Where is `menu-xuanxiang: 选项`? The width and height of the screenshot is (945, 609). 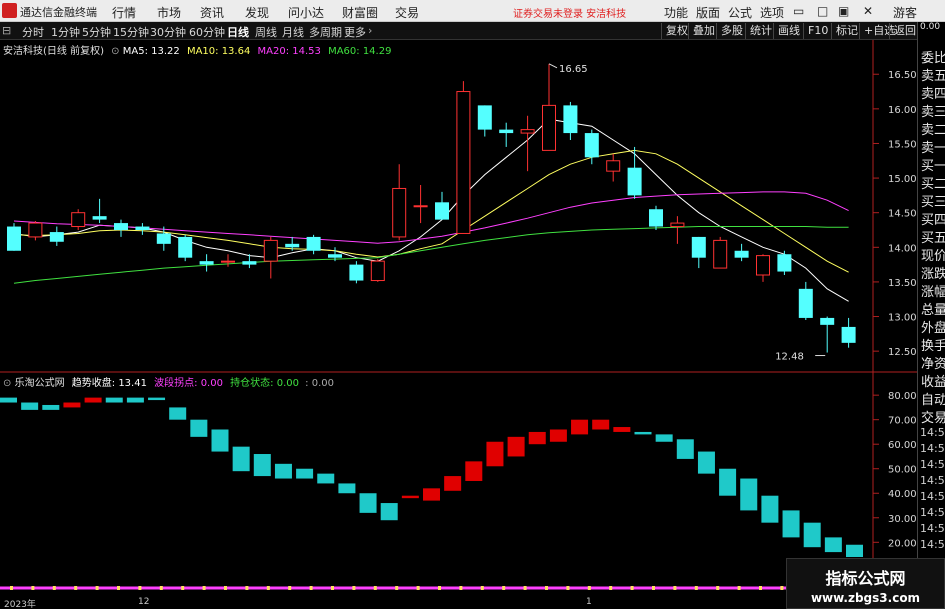 menu-xuanxiang: 选项 is located at coordinates (772, 12).